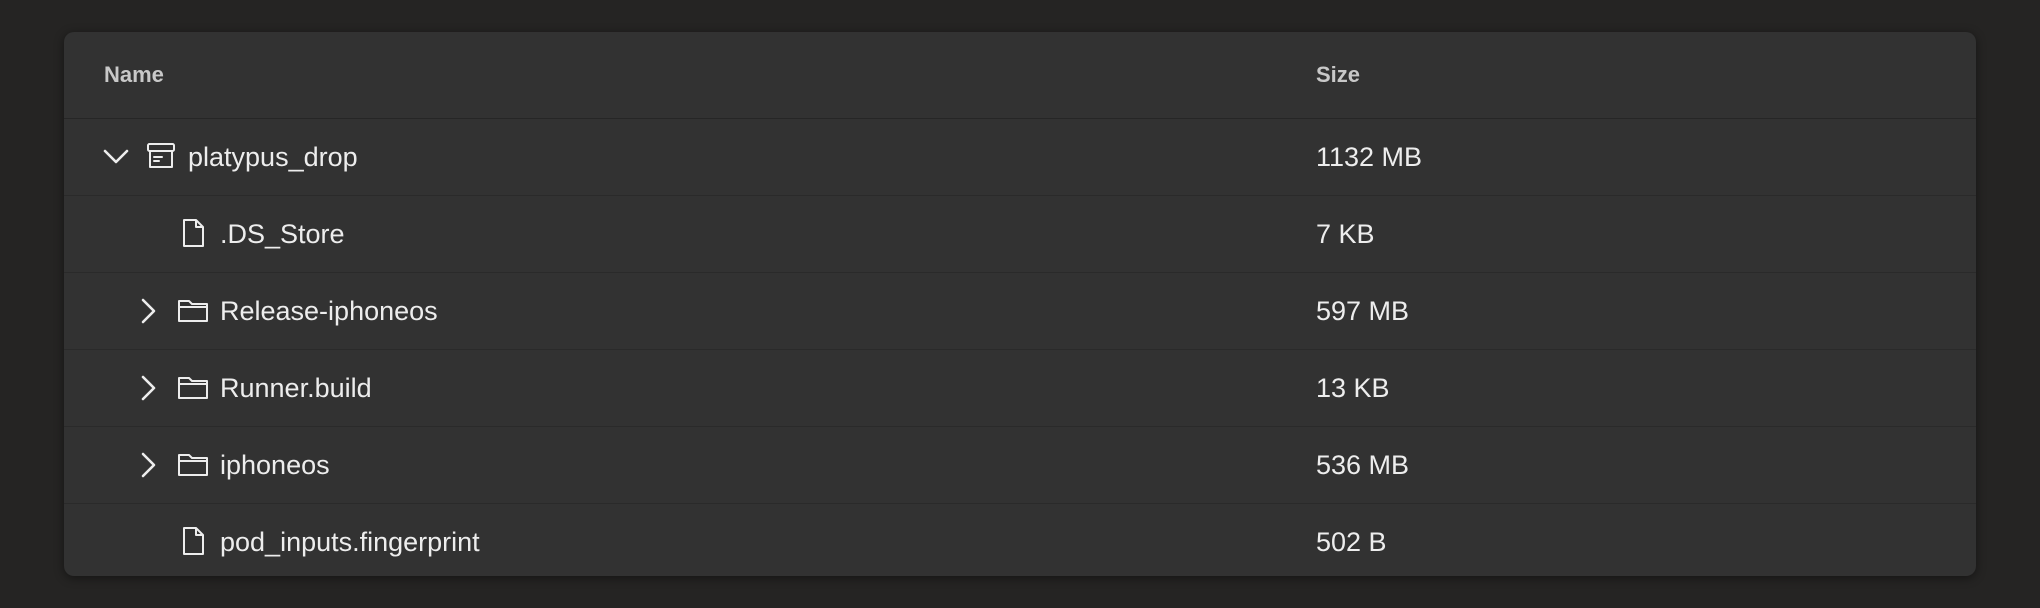 The width and height of the screenshot is (2040, 608). What do you see at coordinates (134, 75) in the screenshot?
I see `column-header-name: Name` at bounding box center [134, 75].